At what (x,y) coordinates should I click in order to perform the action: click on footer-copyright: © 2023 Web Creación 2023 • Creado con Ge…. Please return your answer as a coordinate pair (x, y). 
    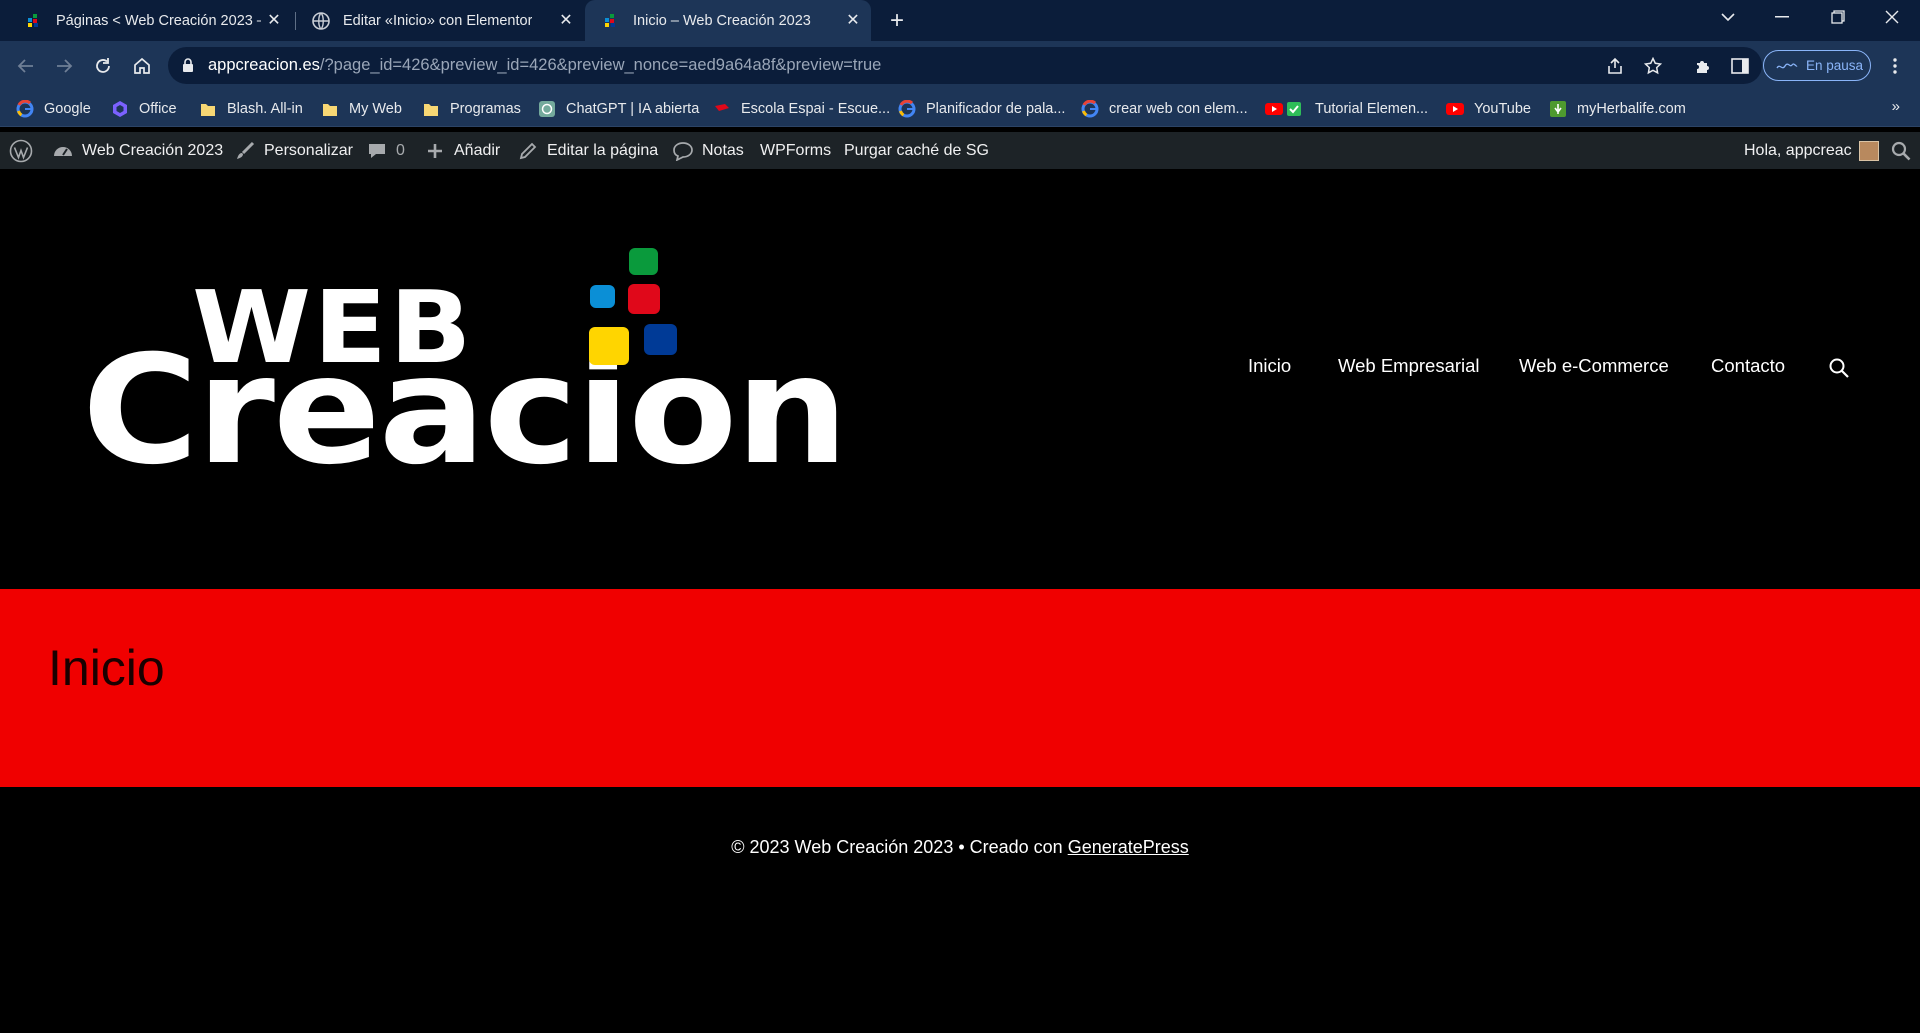
    Looking at the image, I should click on (960, 847).